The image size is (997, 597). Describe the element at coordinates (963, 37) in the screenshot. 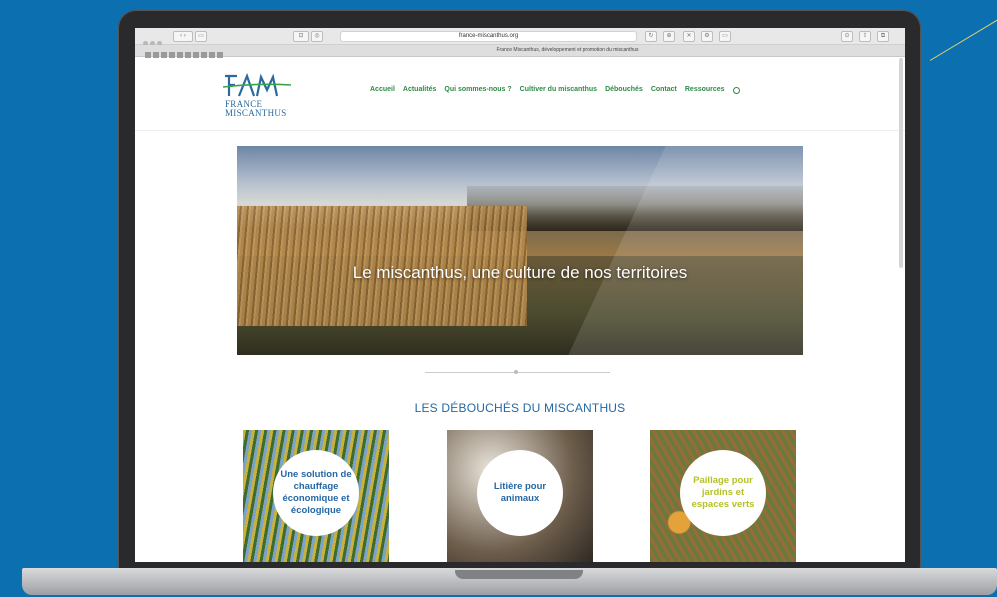

I see `decorative-line` at that location.